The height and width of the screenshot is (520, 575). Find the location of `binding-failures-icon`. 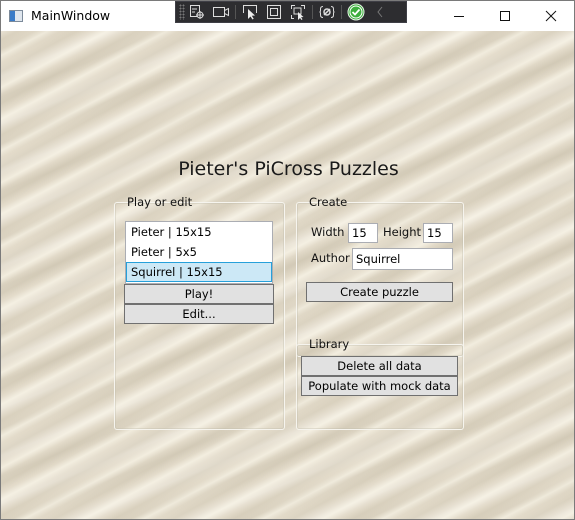

binding-failures-icon is located at coordinates (327, 12).